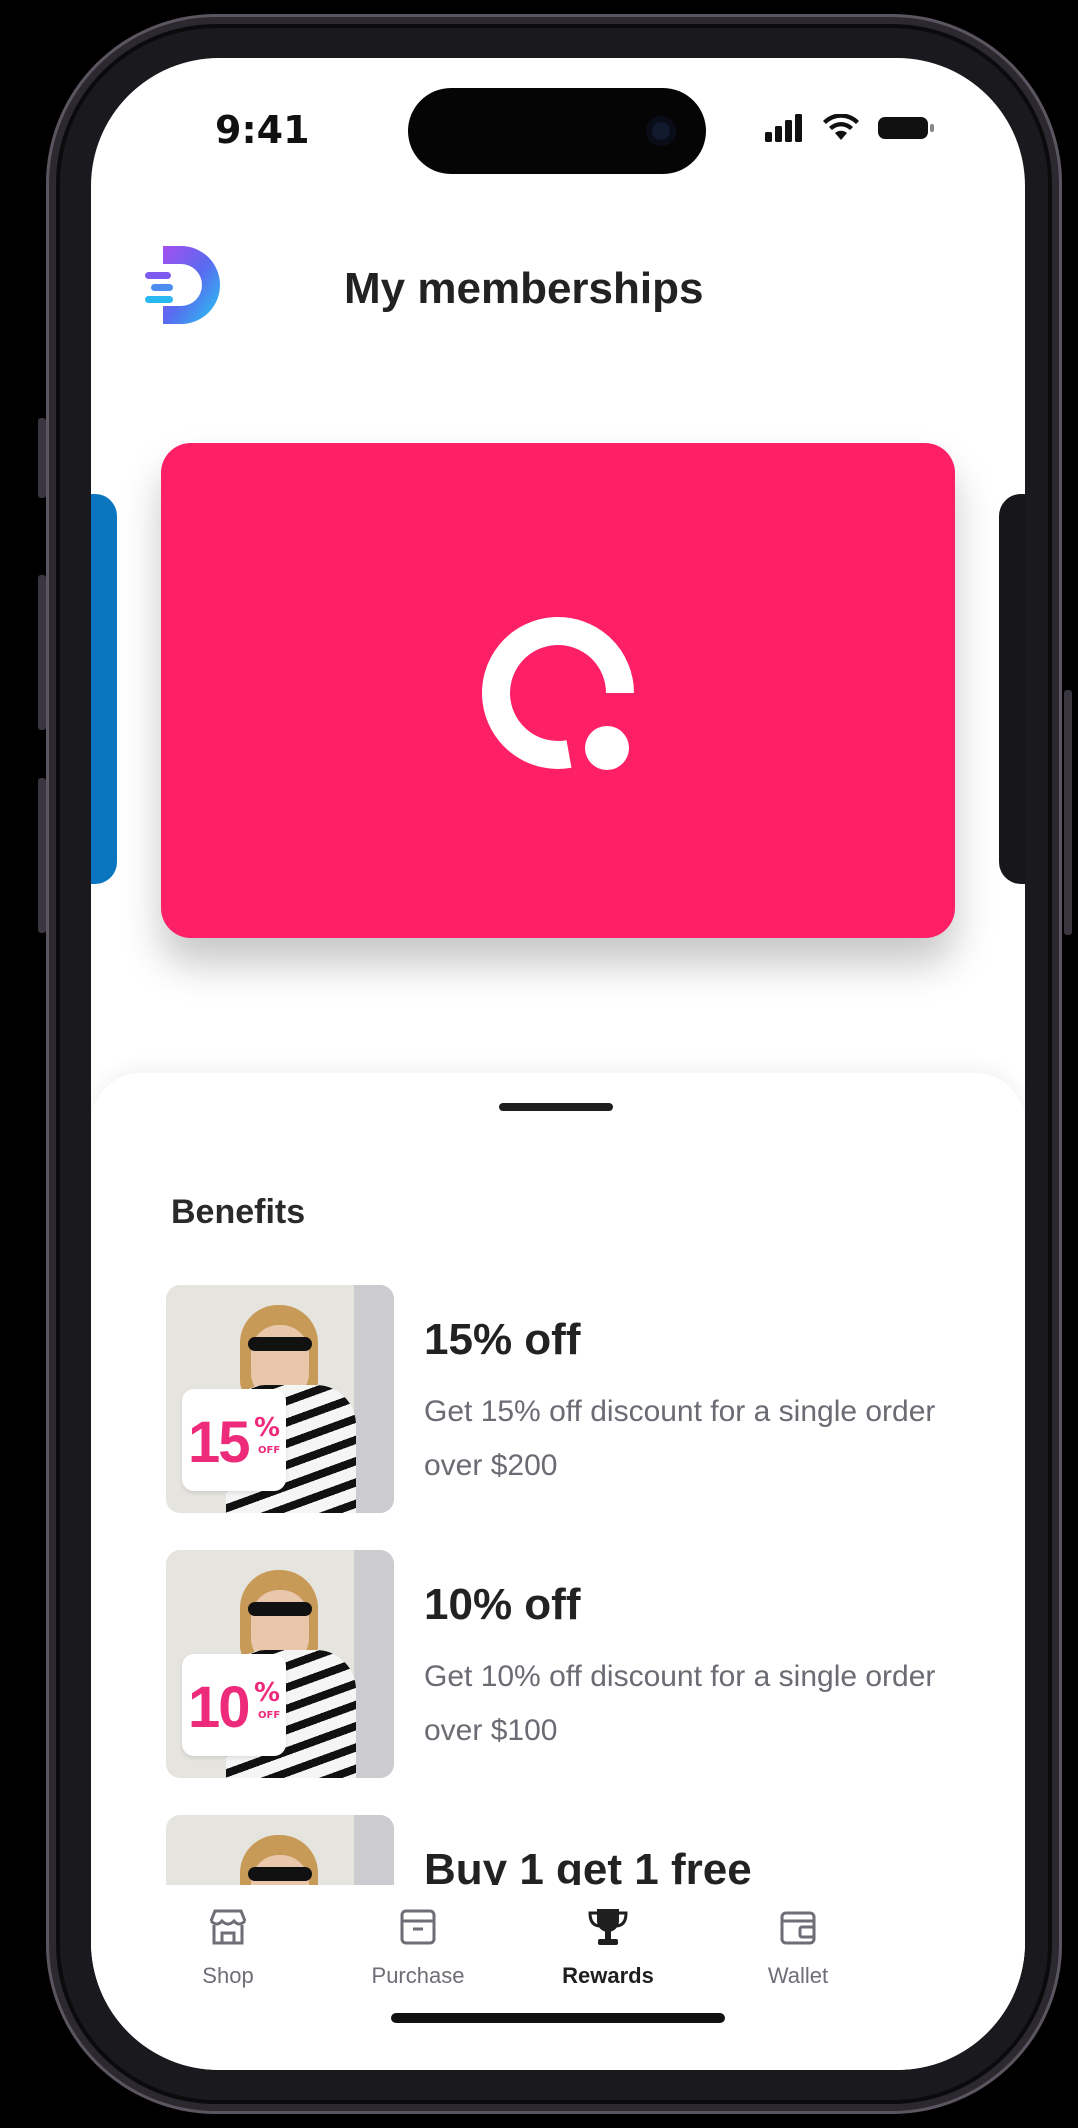 This screenshot has height=2128, width=1078. Describe the element at coordinates (262, 130) in the screenshot. I see `status-time: 9:41` at that location.